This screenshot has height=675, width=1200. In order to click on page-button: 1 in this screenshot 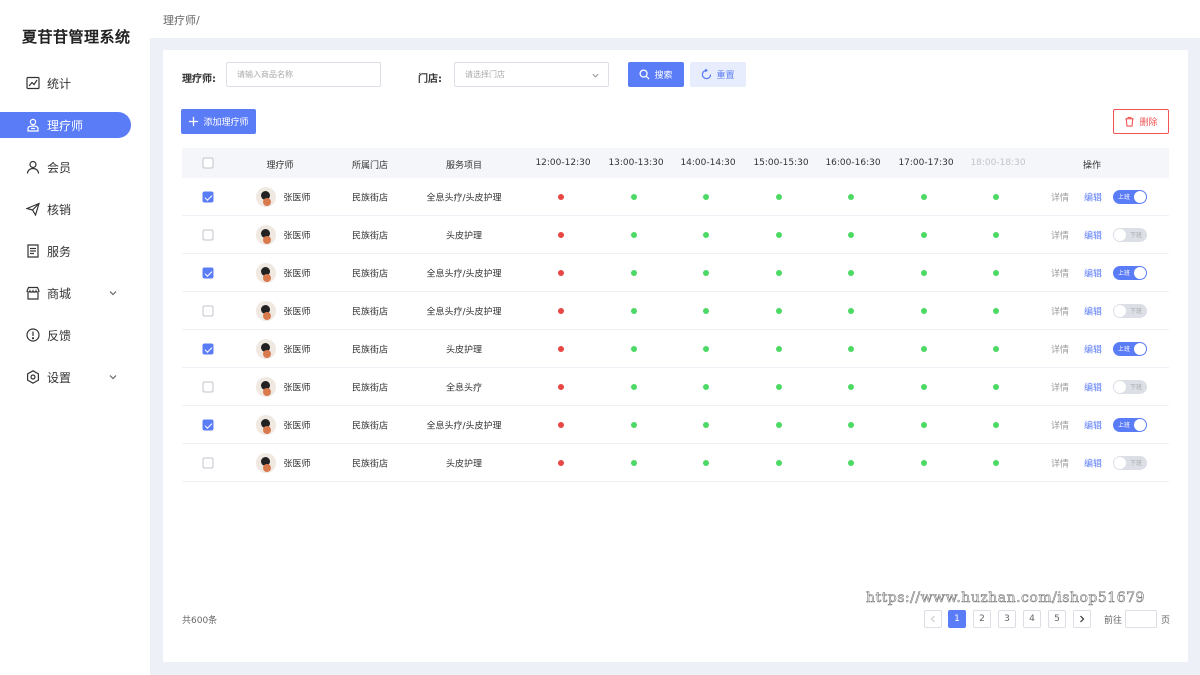, I will do `click(957, 619)`.